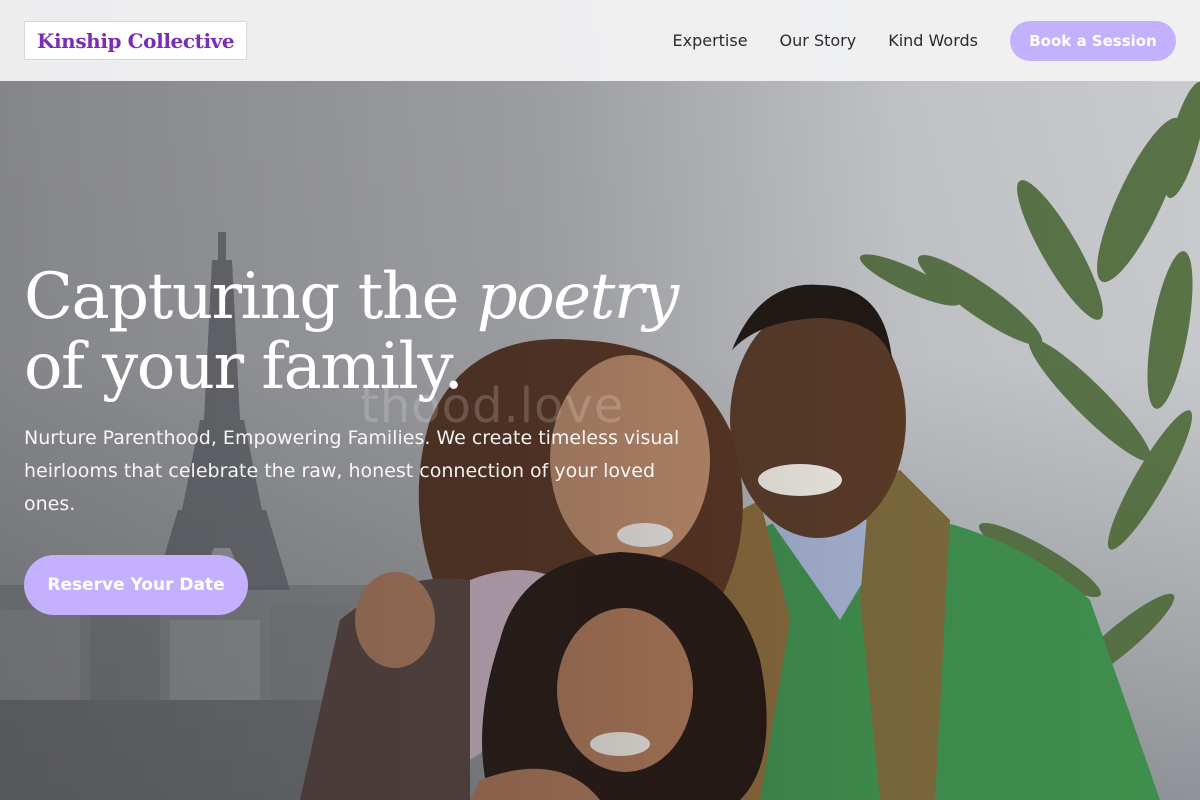 The image size is (1200, 800). Describe the element at coordinates (577, 297) in the screenshot. I see `headline-italic-word: poetry` at that location.